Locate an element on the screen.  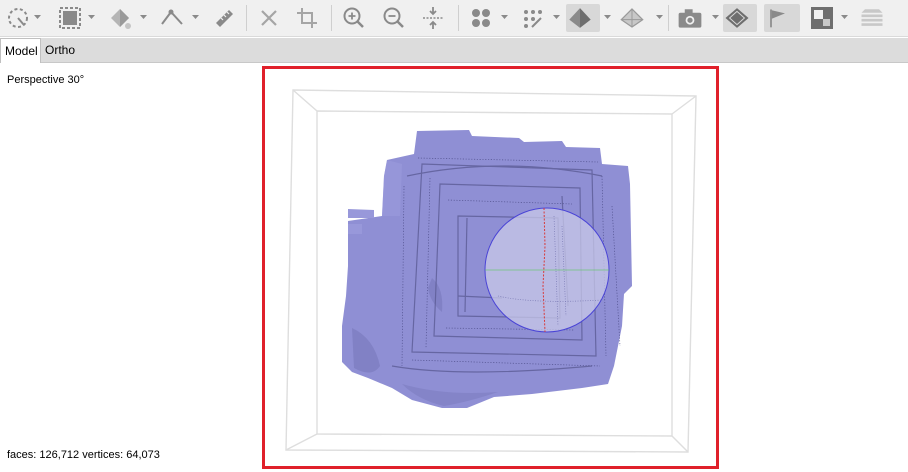
points-grid-dropdown-icon is located at coordinates (504, 17).